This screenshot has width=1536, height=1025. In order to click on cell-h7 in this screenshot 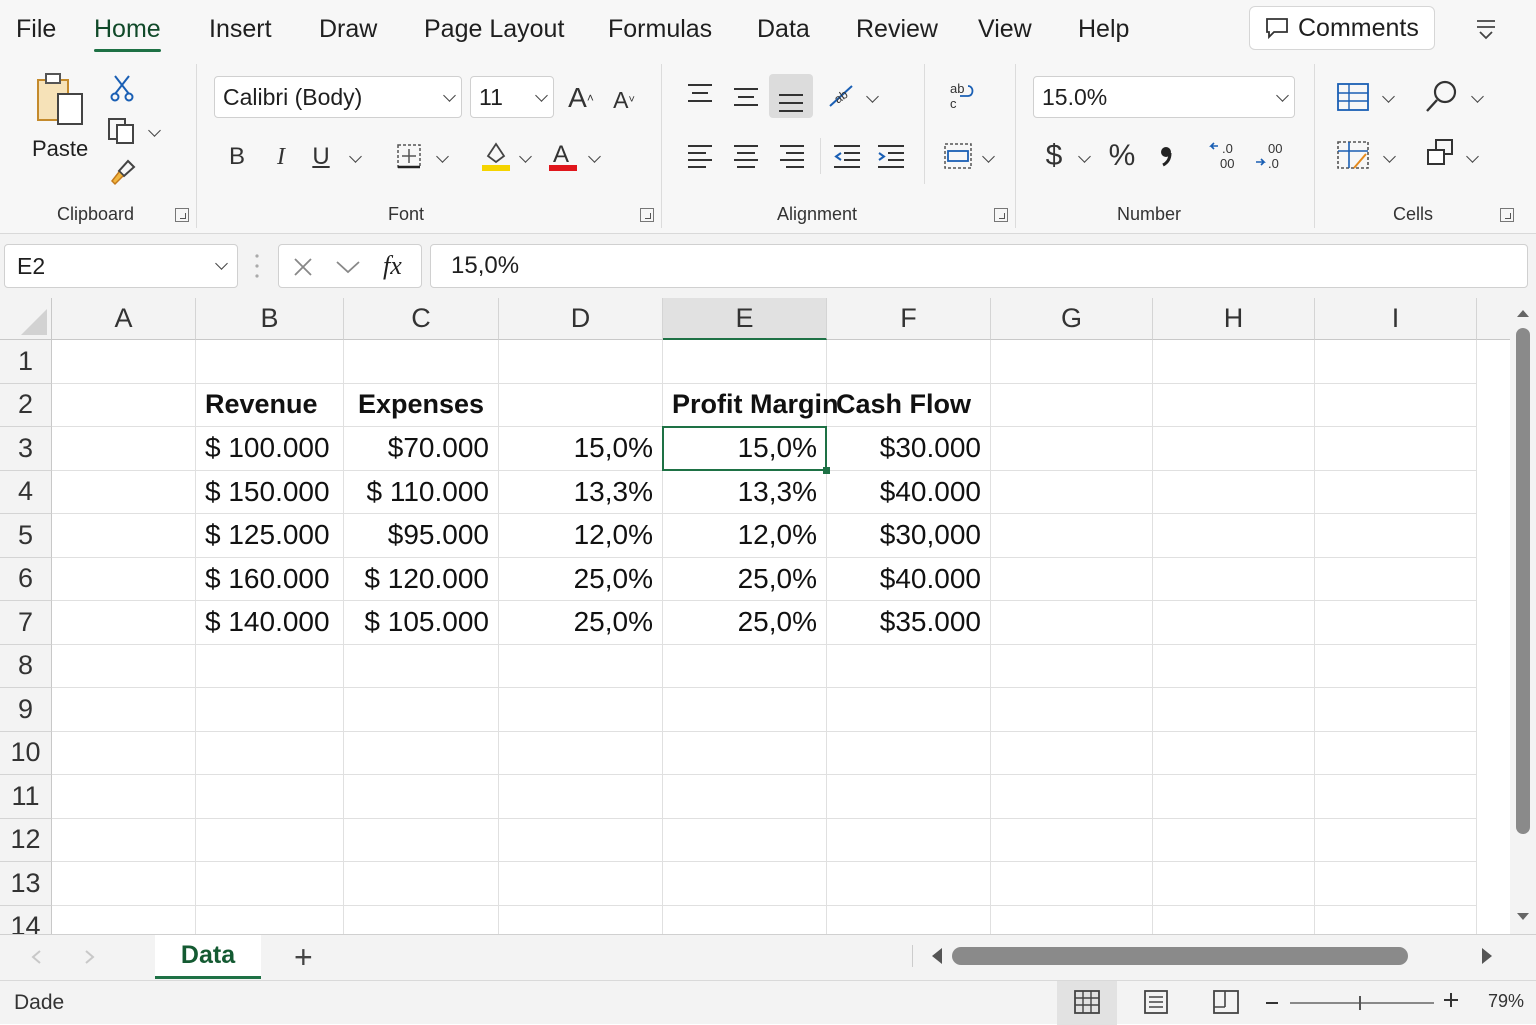, I will do `click(1234, 623)`.